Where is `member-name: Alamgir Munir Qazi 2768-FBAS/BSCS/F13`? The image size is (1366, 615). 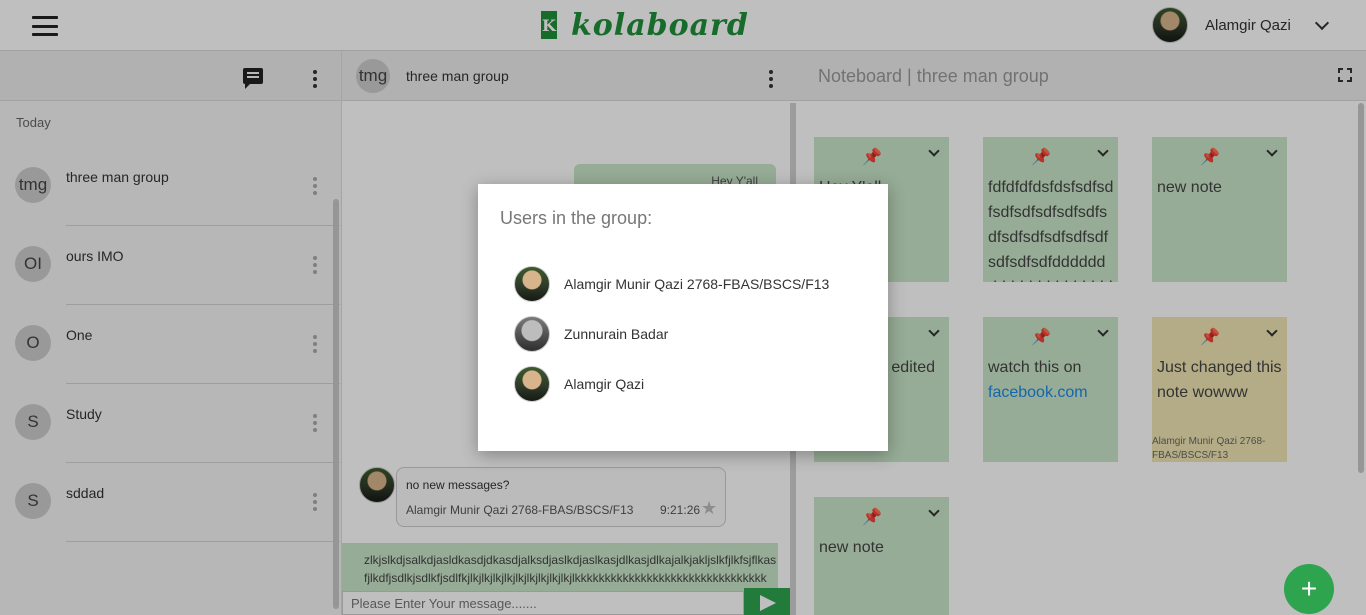 member-name: Alamgir Munir Qazi 2768-FBAS/BSCS/F13 is located at coordinates (697, 284).